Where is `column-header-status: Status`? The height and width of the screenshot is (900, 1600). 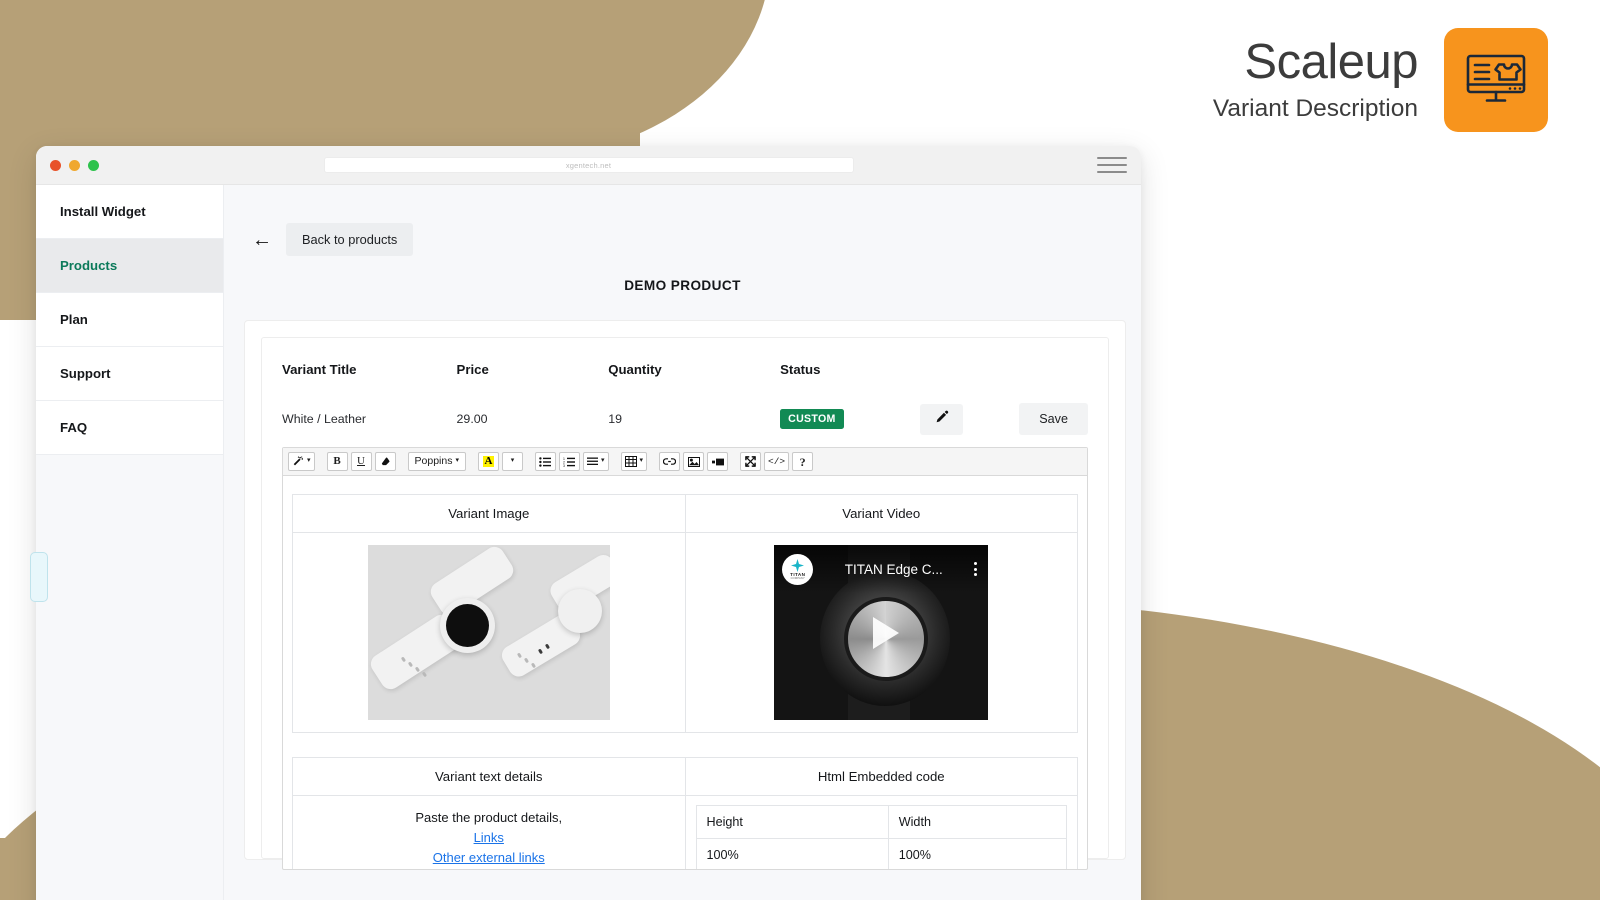
column-header-status: Status is located at coordinates (800, 369).